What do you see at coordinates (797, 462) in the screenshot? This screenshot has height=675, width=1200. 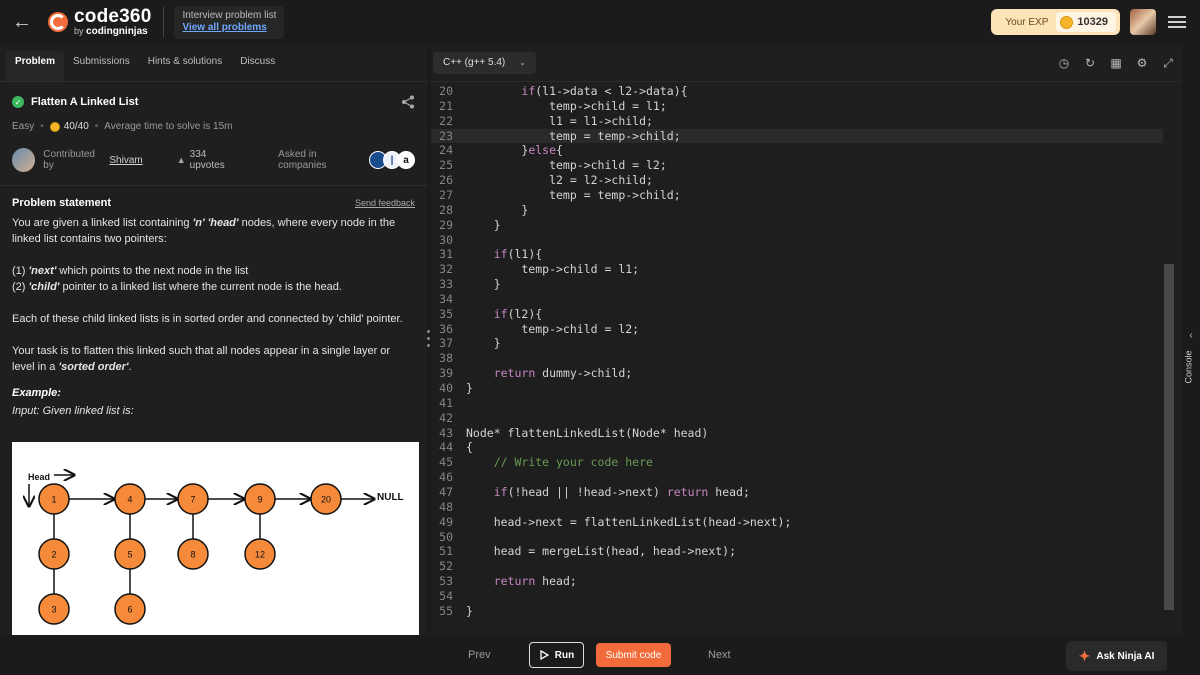 I see `code-line: 45 // Write your code here` at bounding box center [797, 462].